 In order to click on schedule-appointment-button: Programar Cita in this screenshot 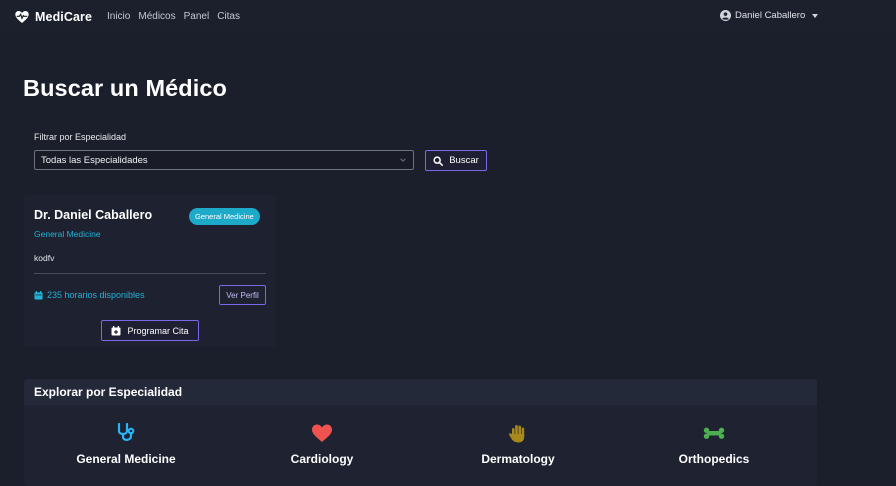, I will do `click(150, 330)`.